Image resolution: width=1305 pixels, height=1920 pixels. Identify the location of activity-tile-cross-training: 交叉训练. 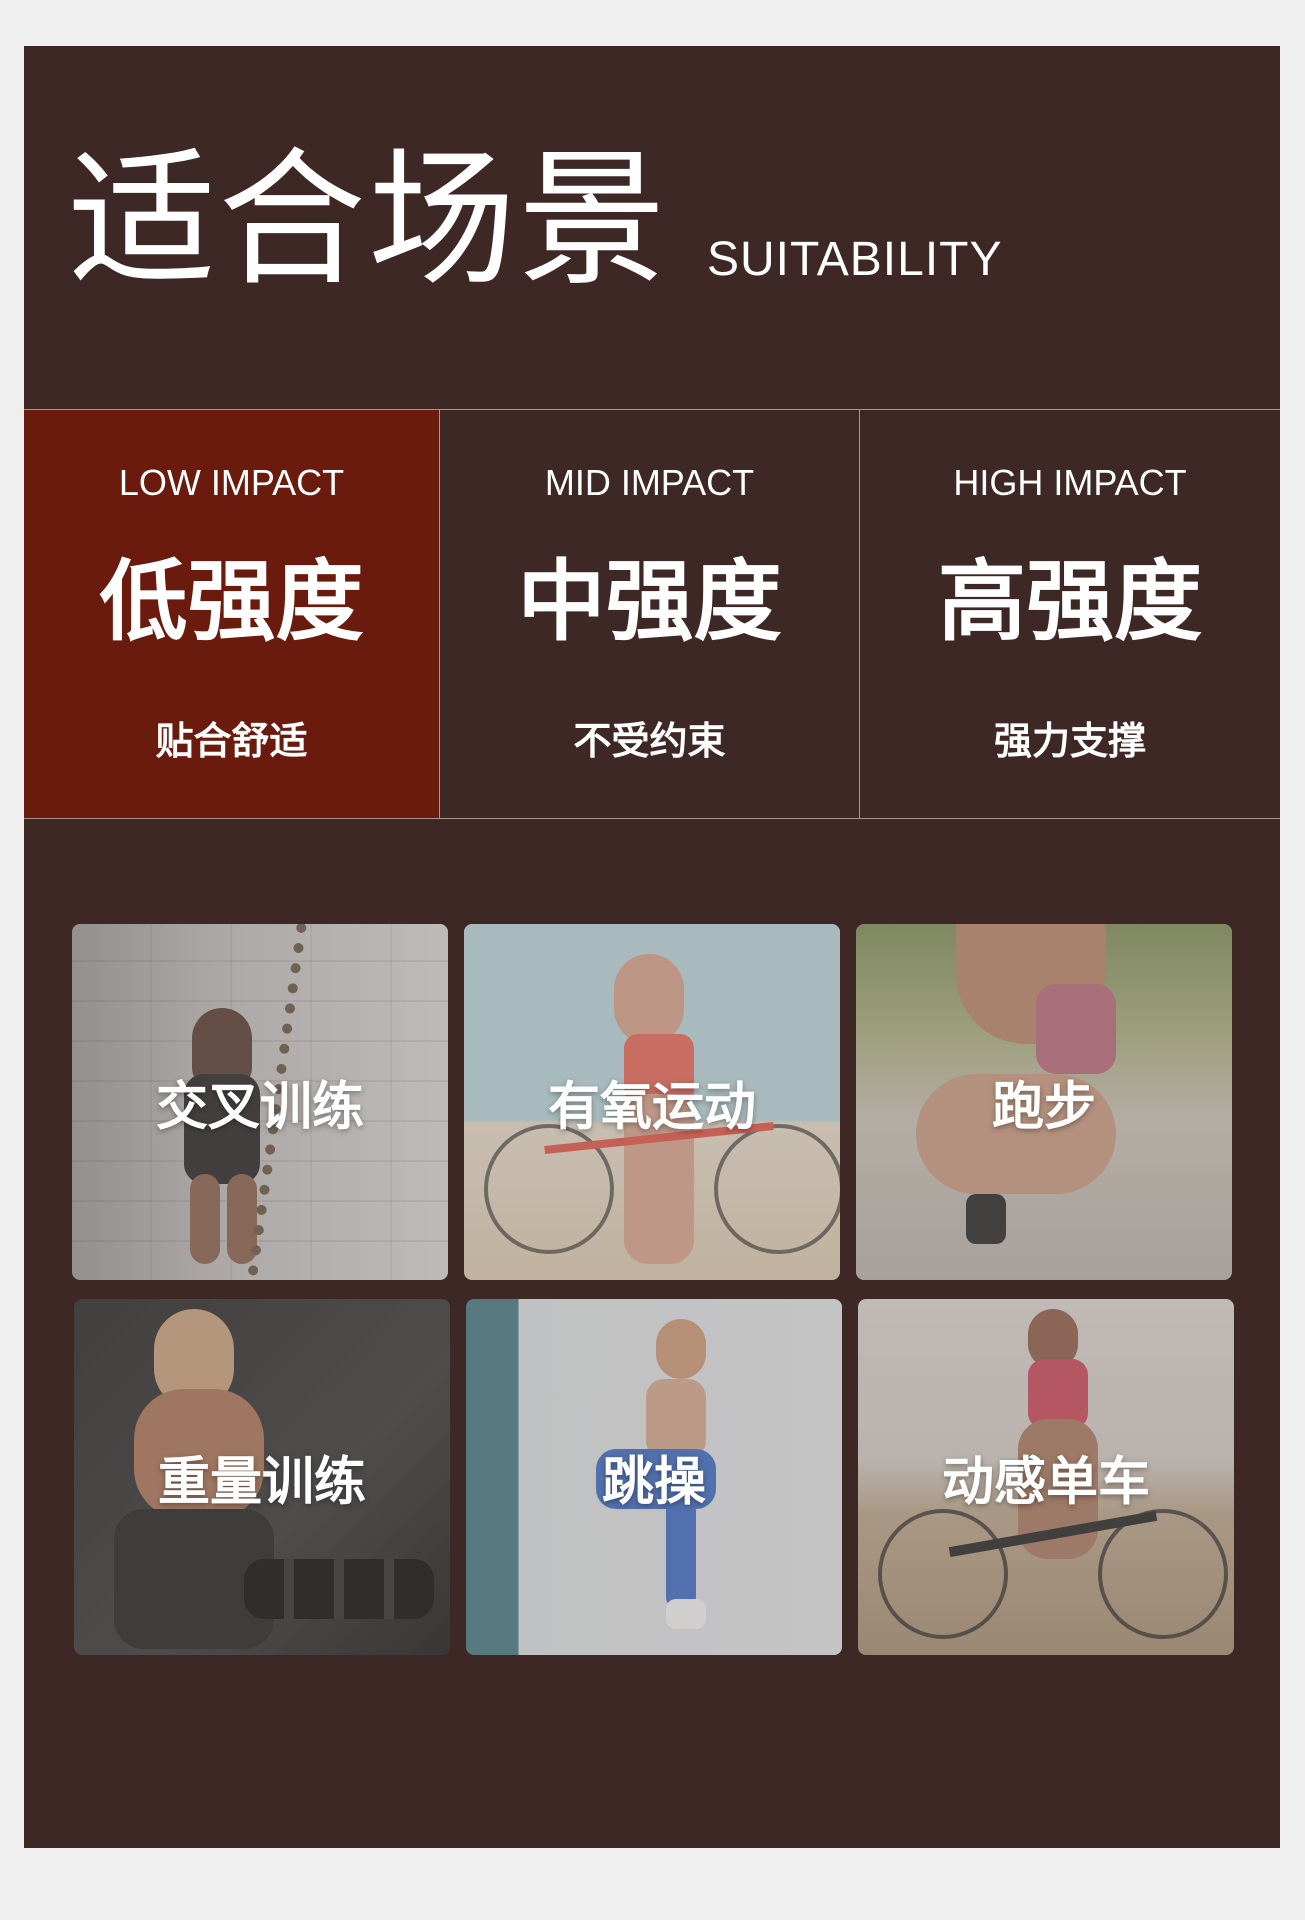
(260, 1102).